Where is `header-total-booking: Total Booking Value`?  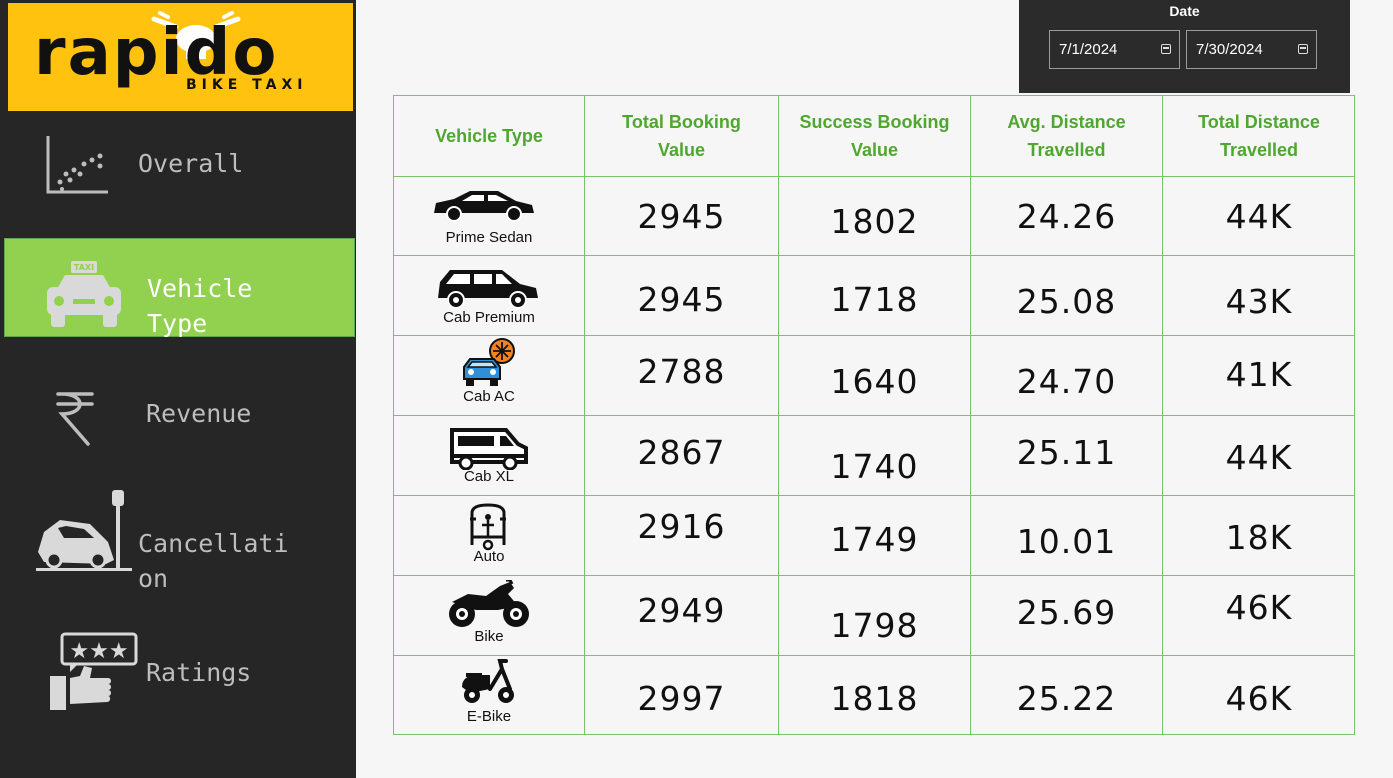
header-total-booking: Total Booking Value is located at coordinates (681, 136).